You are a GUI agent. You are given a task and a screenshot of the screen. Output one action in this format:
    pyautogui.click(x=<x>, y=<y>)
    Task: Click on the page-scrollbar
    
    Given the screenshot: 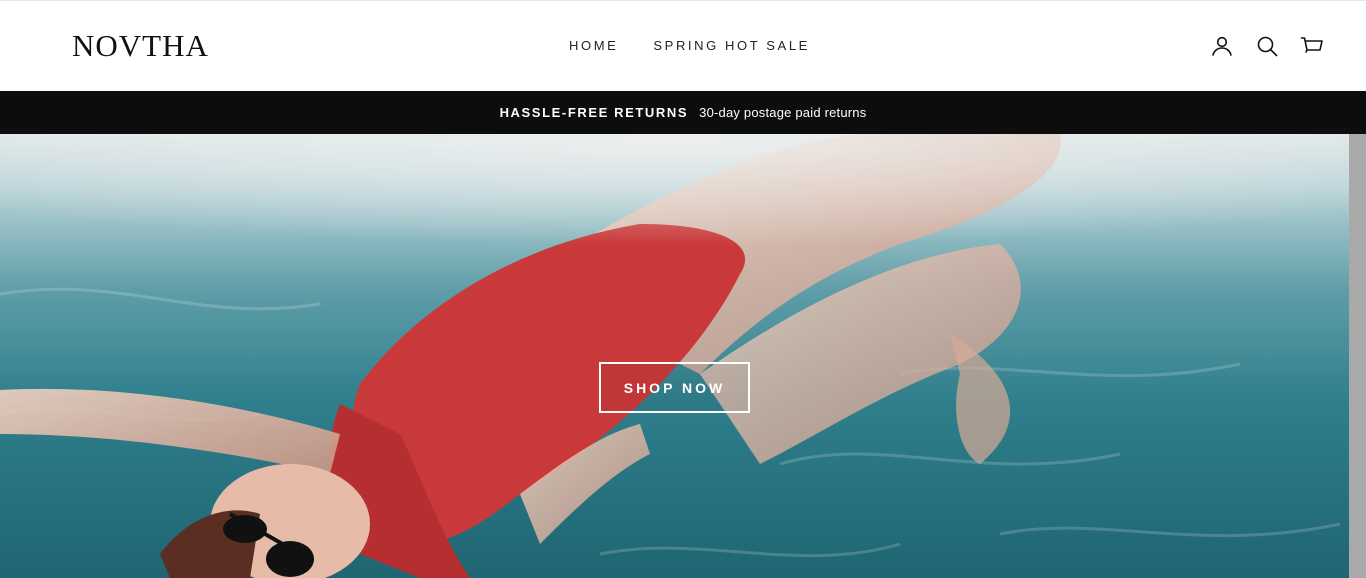 What is the action you would take?
    pyautogui.click(x=1357, y=356)
    